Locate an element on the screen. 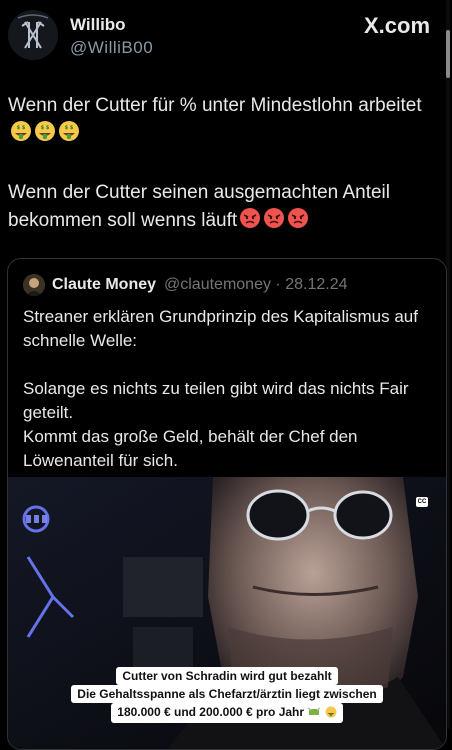 The height and width of the screenshot is (750, 452). avatar is located at coordinates (33, 35).